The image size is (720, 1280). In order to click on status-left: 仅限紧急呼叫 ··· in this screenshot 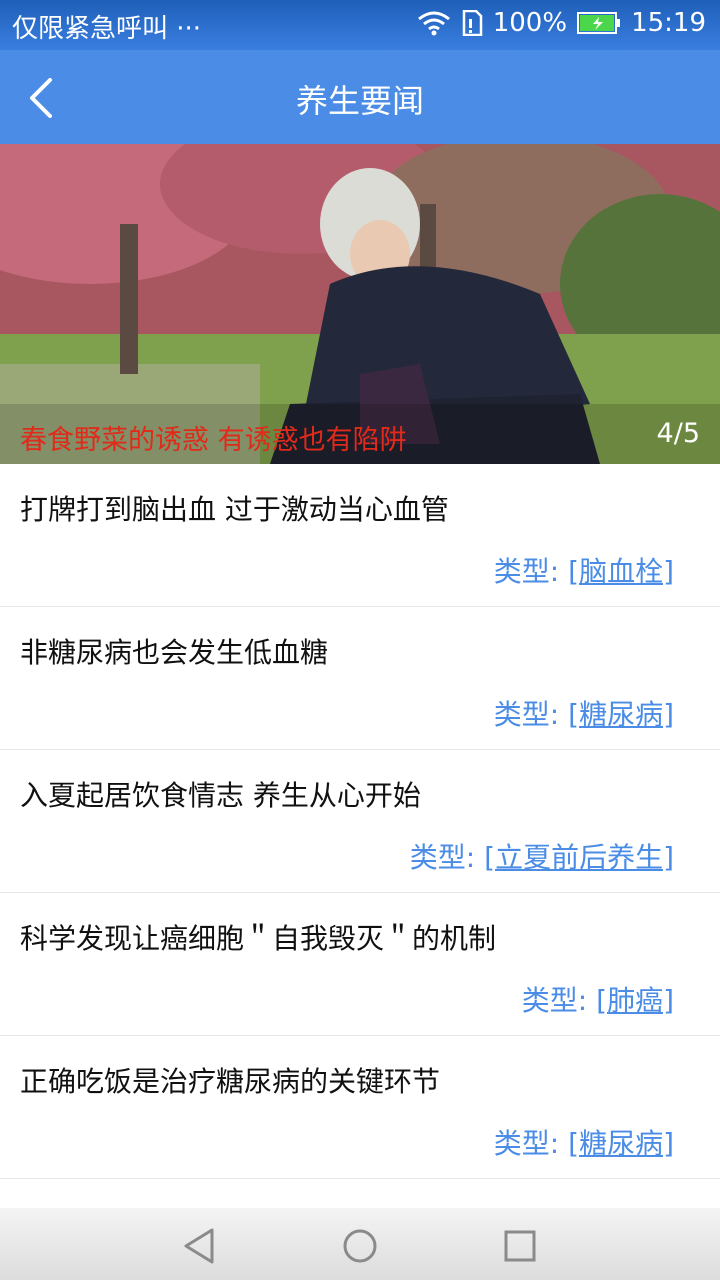, I will do `click(106, 26)`.